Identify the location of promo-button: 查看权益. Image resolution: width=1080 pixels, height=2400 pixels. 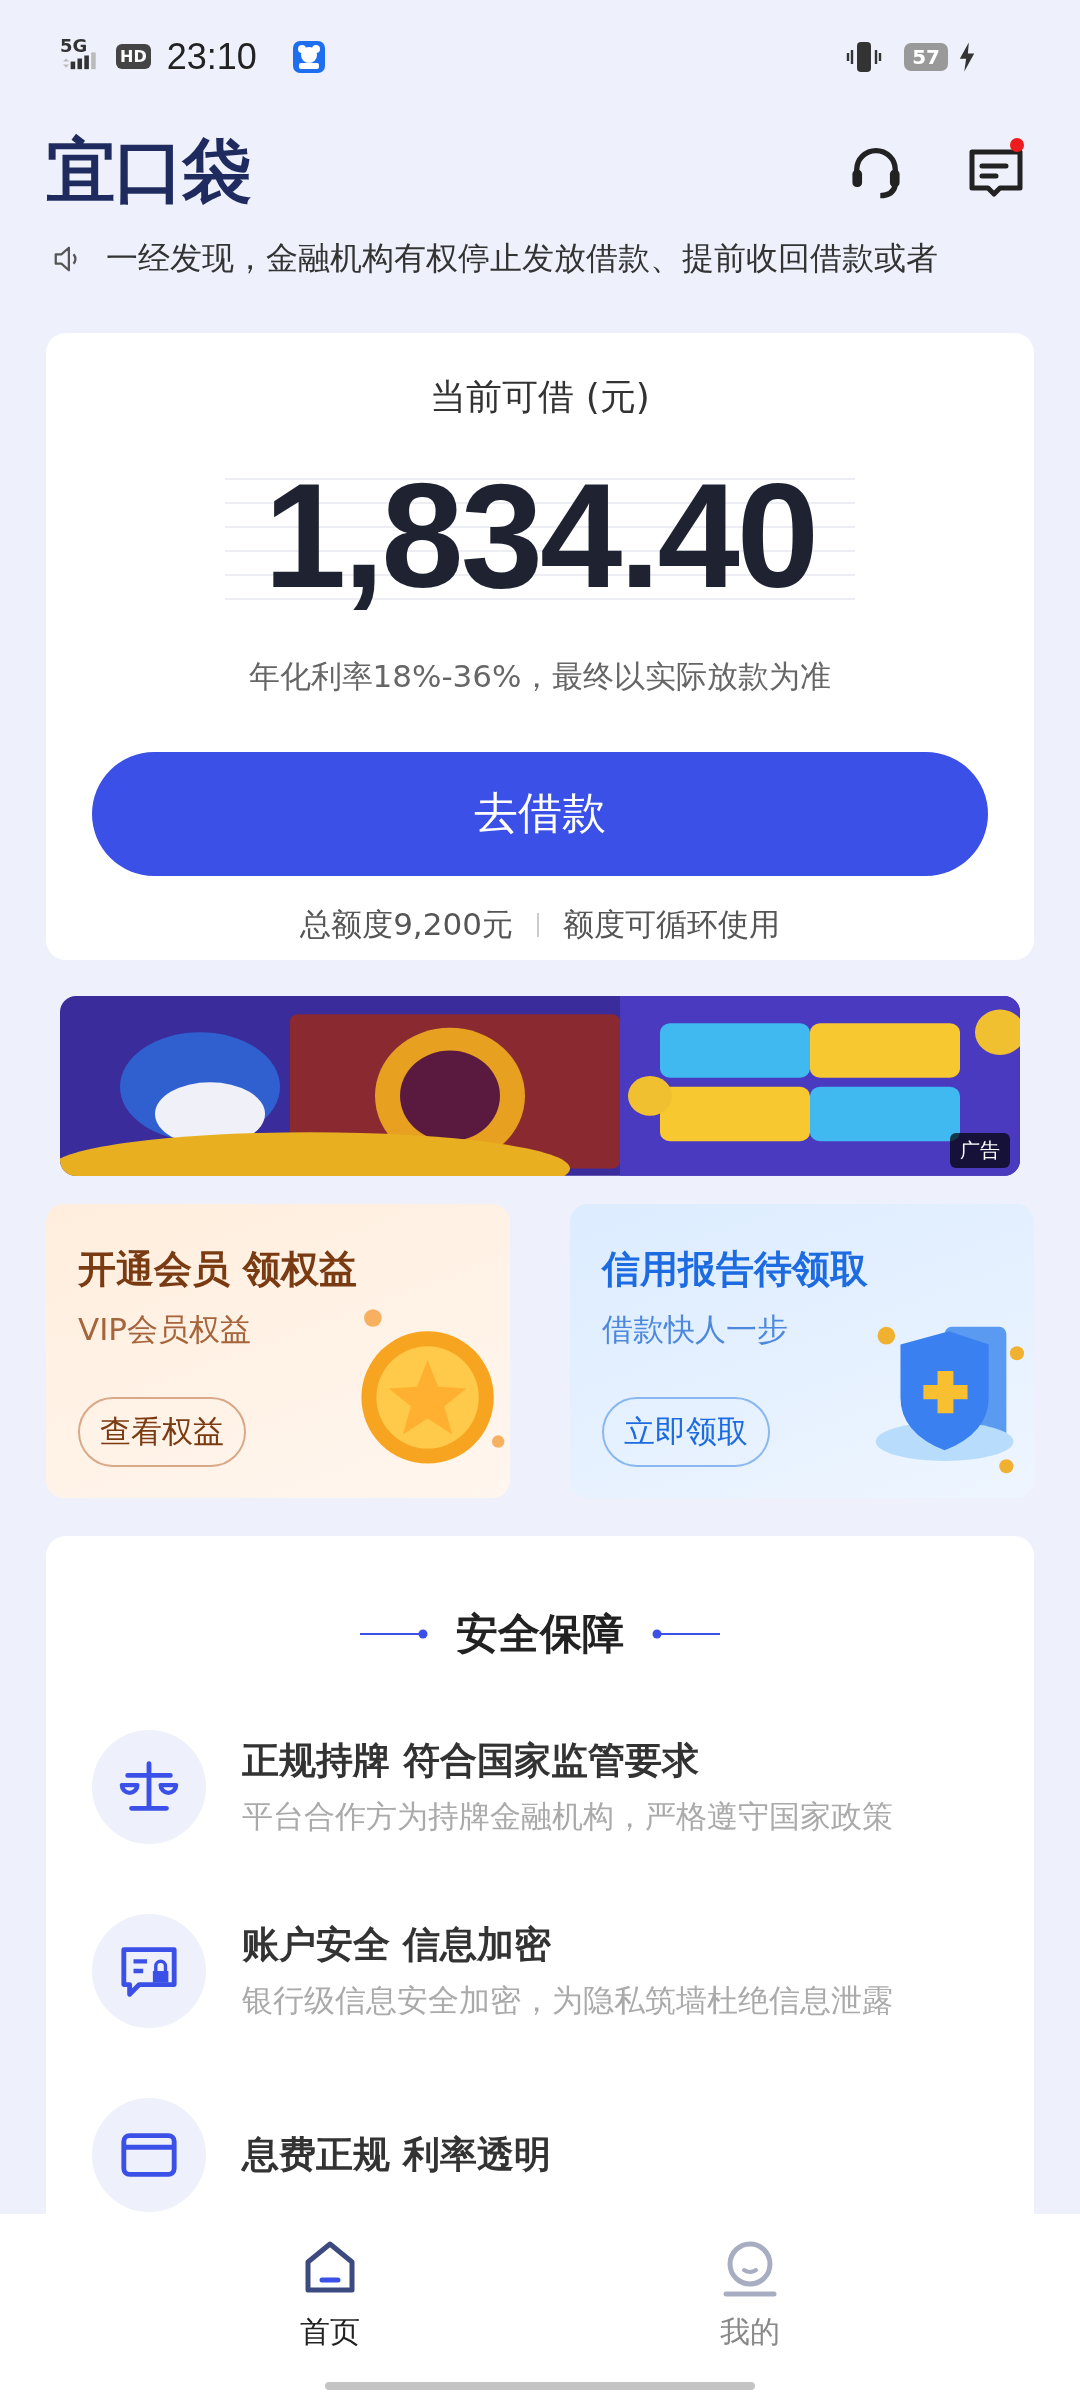
(162, 1432).